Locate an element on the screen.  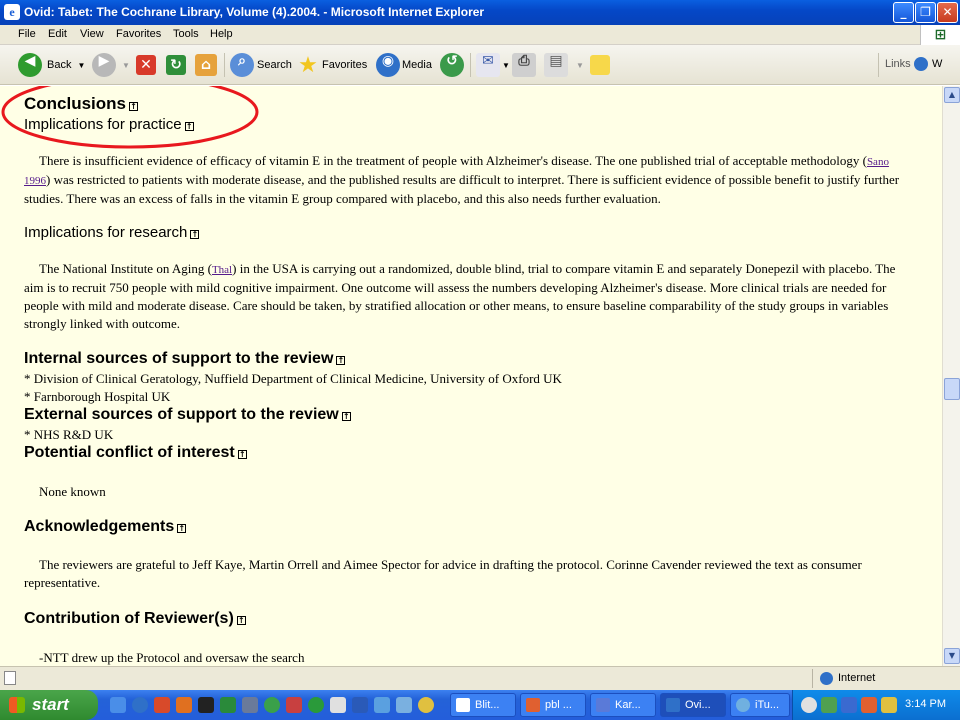
annotation-ellipse is located at coordinates (130, 117).